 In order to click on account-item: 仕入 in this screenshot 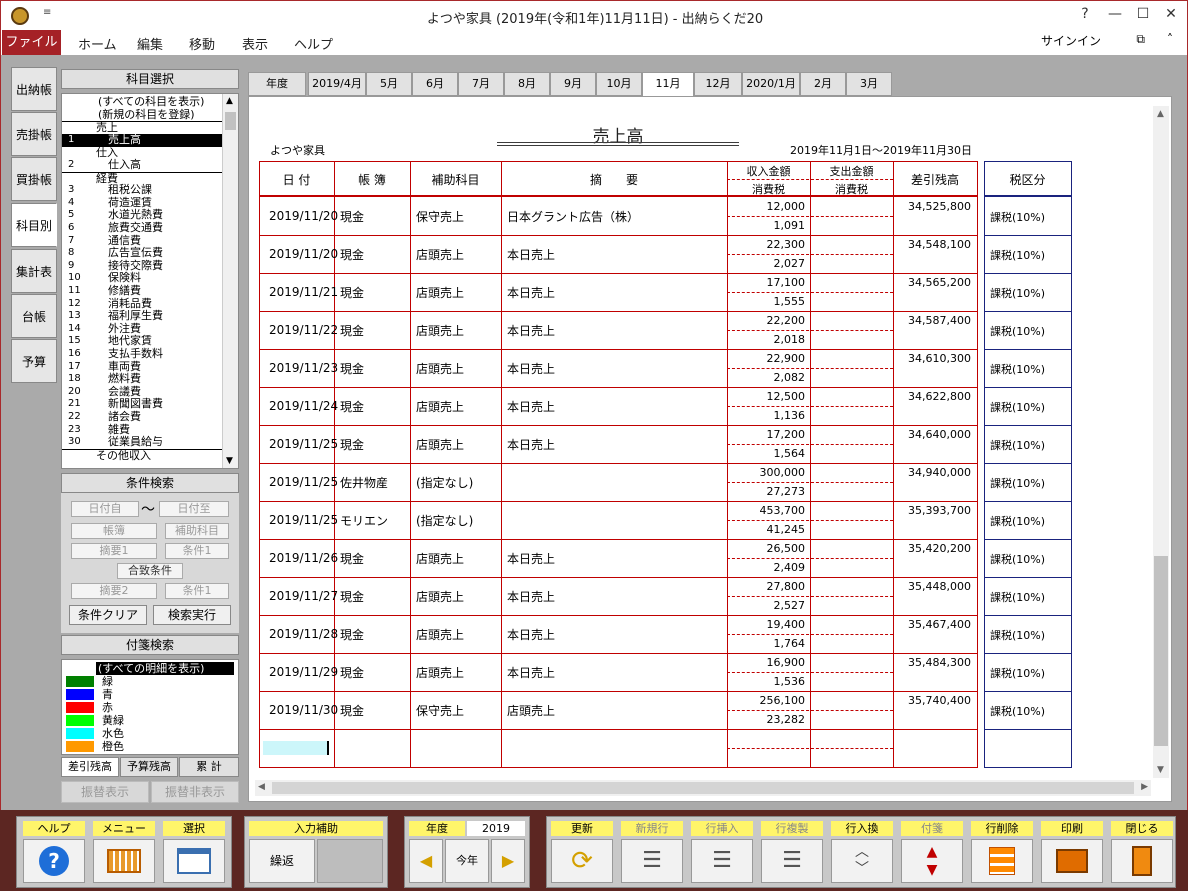, I will do `click(142, 152)`.